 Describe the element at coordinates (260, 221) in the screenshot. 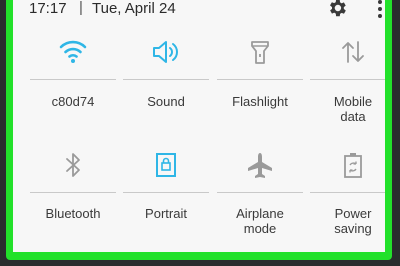

I see `tile-label: Airplane mode` at that location.